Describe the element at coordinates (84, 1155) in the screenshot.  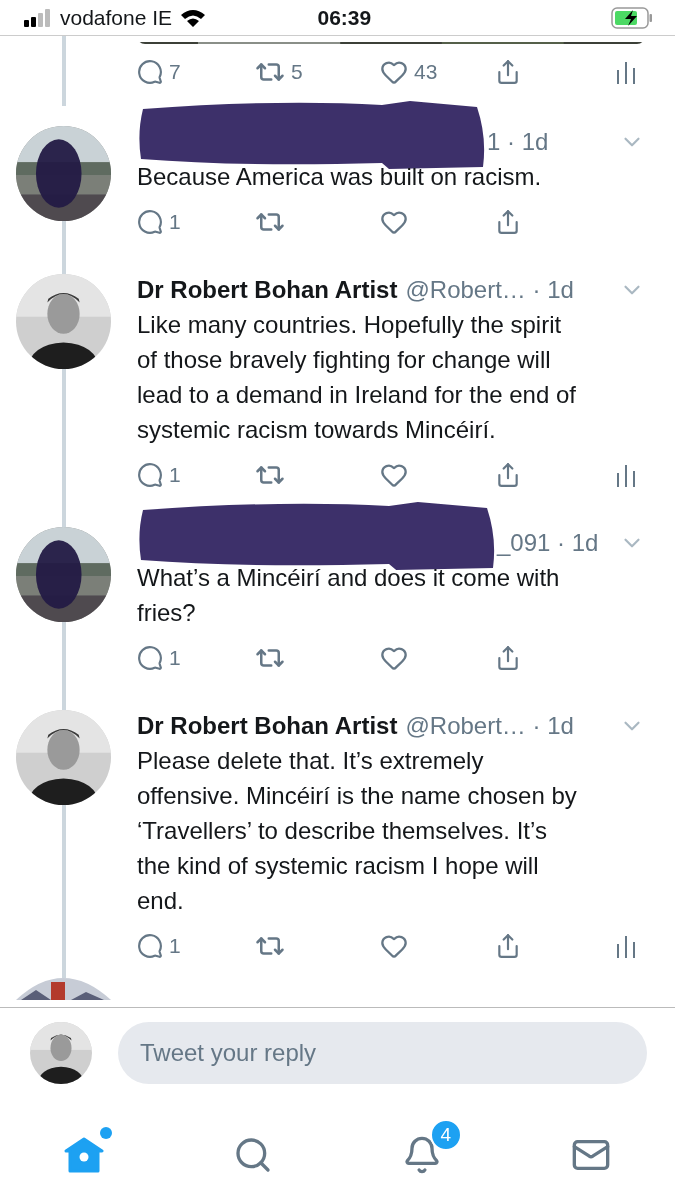
I see `home-icon` at that location.